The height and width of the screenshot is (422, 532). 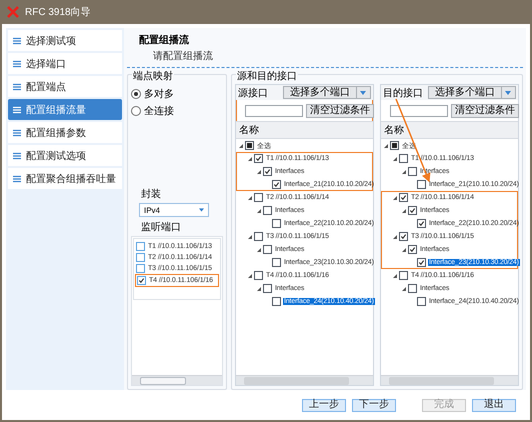 I want to click on radio-label: 多对多, so click(x=159, y=94).